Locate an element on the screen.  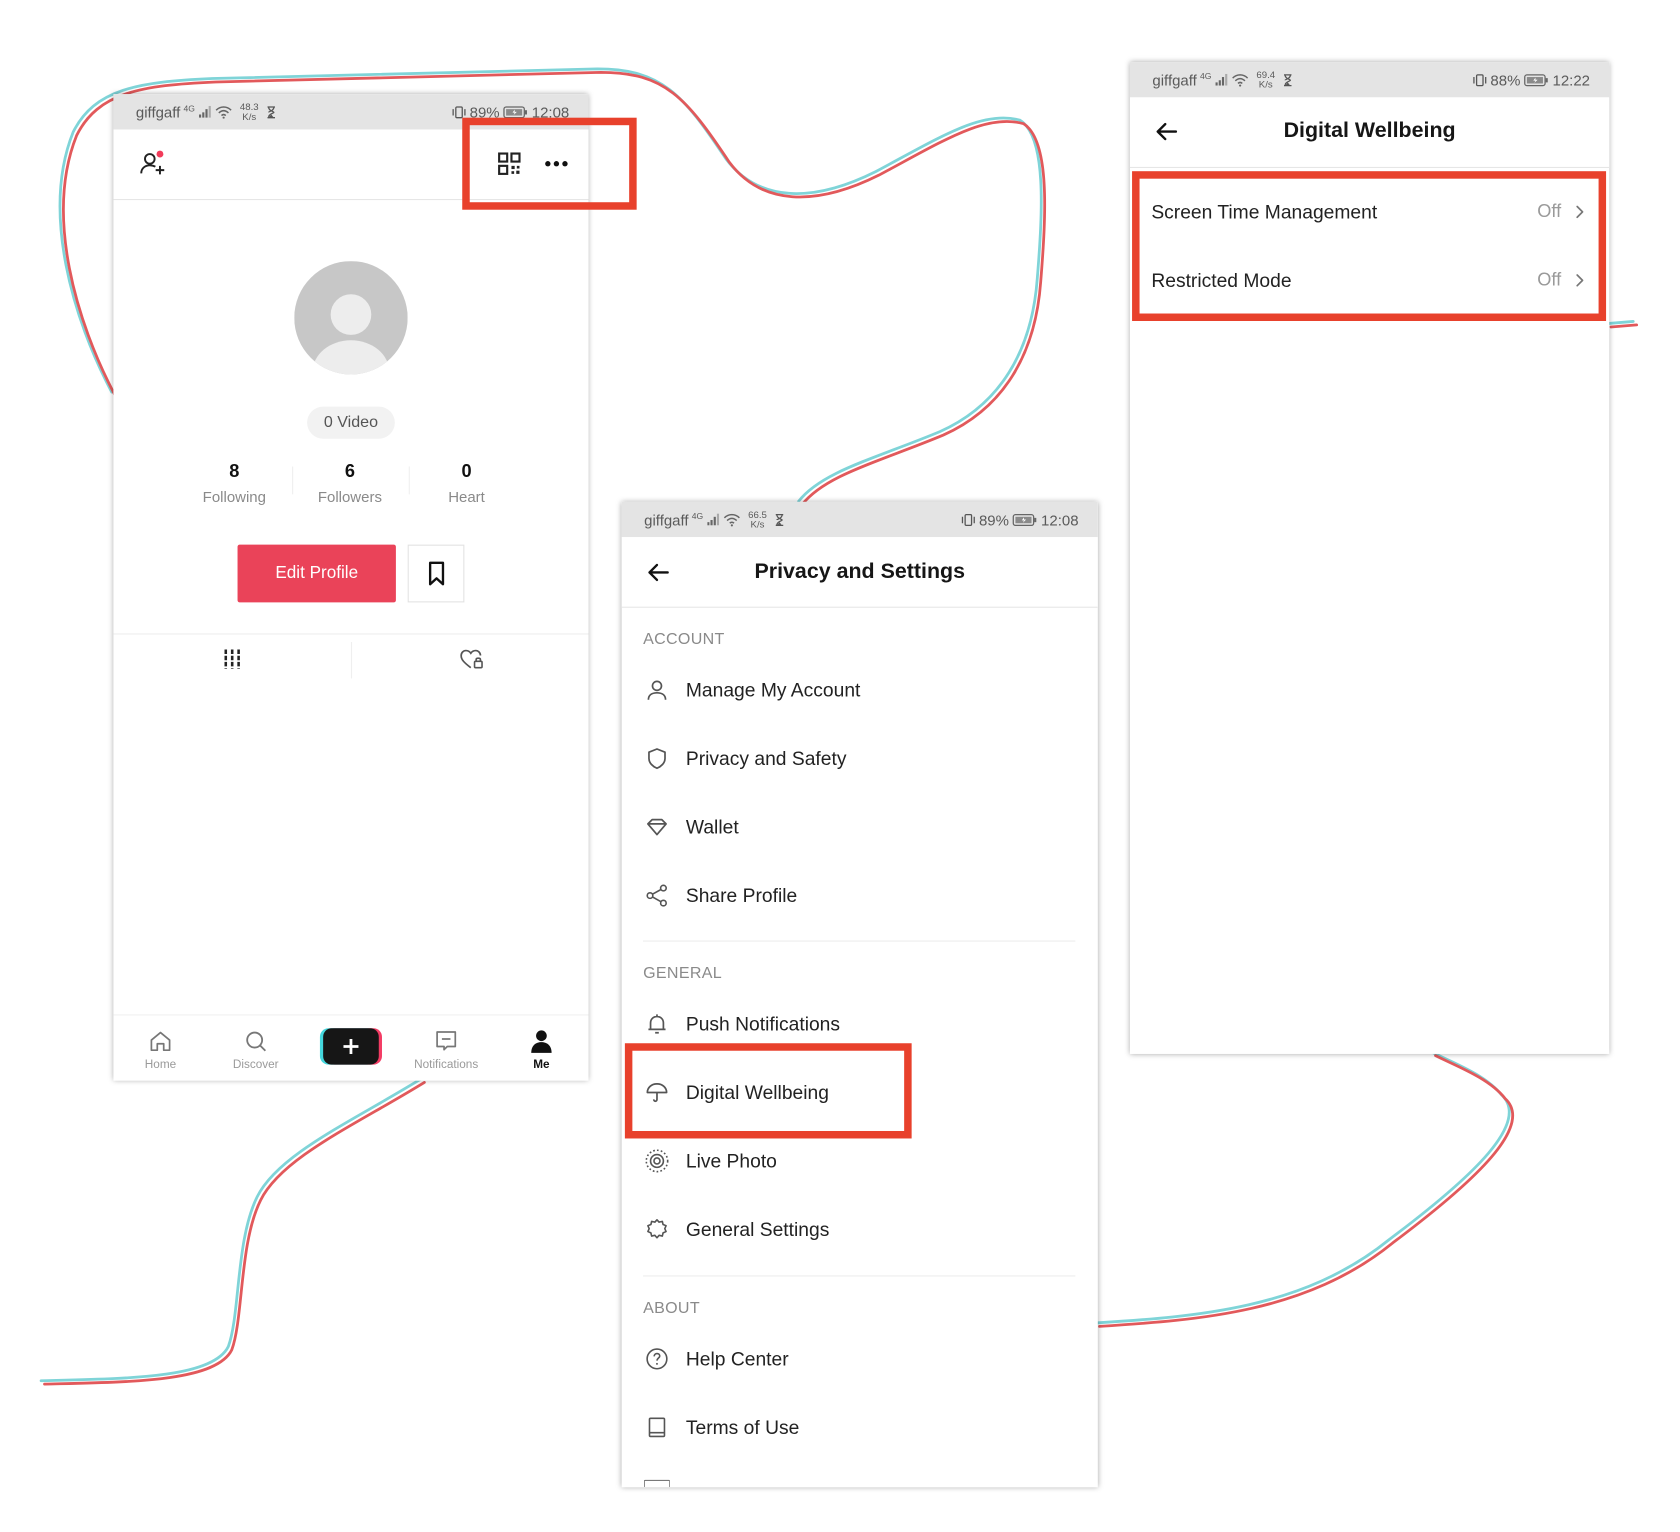
battery-percent: 89% is located at coordinates (993, 519).